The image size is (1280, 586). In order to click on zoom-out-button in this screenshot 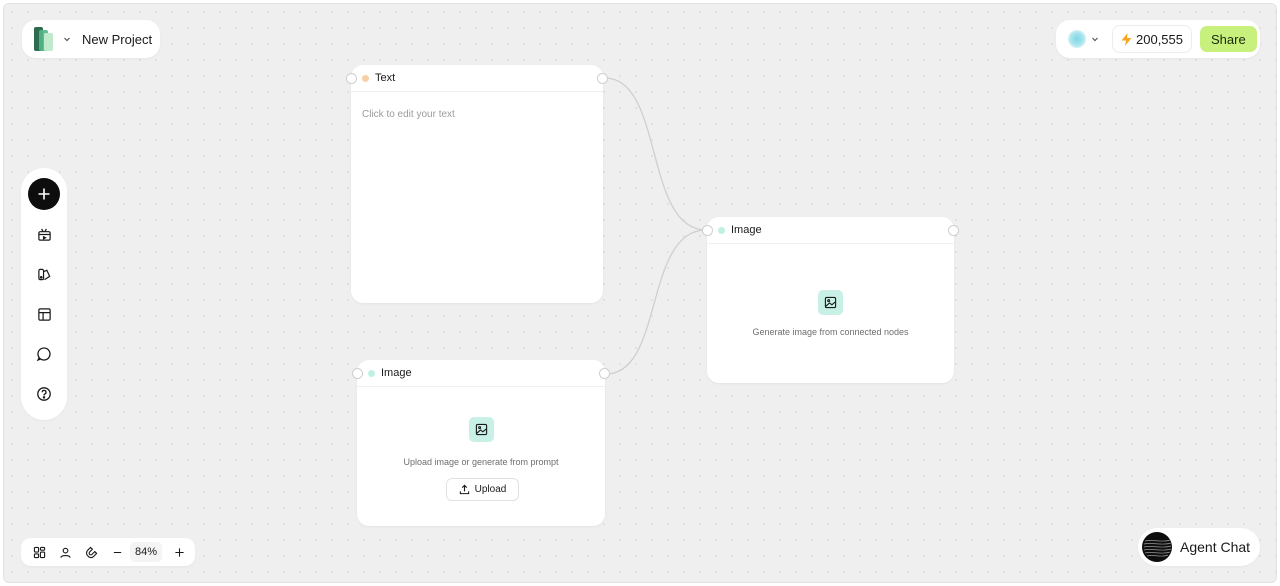, I will do `click(117, 552)`.